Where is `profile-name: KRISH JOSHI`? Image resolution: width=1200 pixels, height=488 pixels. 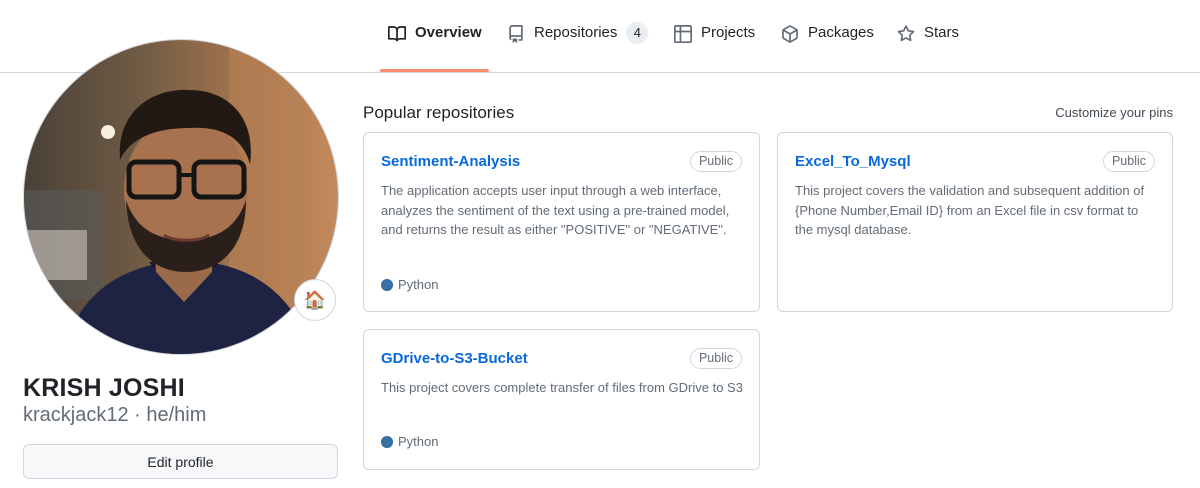 profile-name: KRISH JOSHI is located at coordinates (104, 388).